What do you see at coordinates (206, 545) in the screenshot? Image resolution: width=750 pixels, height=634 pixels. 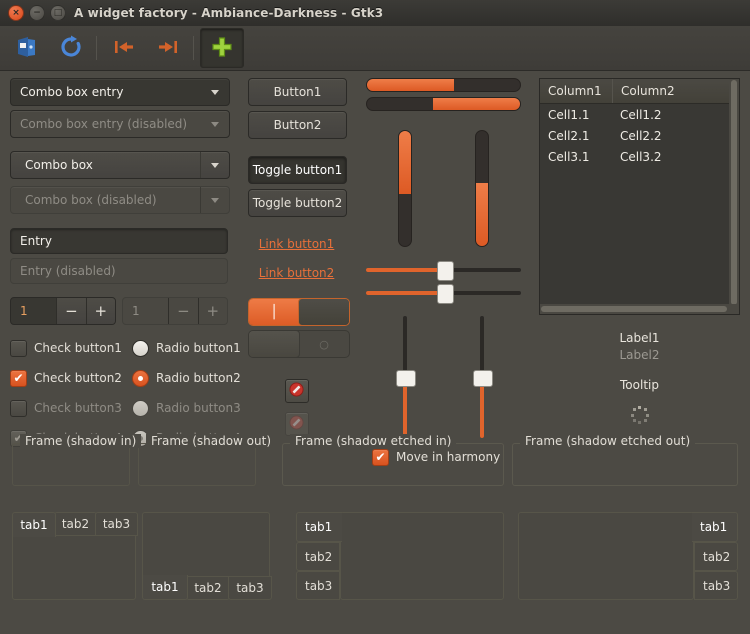 I see `notebook-pane` at bounding box center [206, 545].